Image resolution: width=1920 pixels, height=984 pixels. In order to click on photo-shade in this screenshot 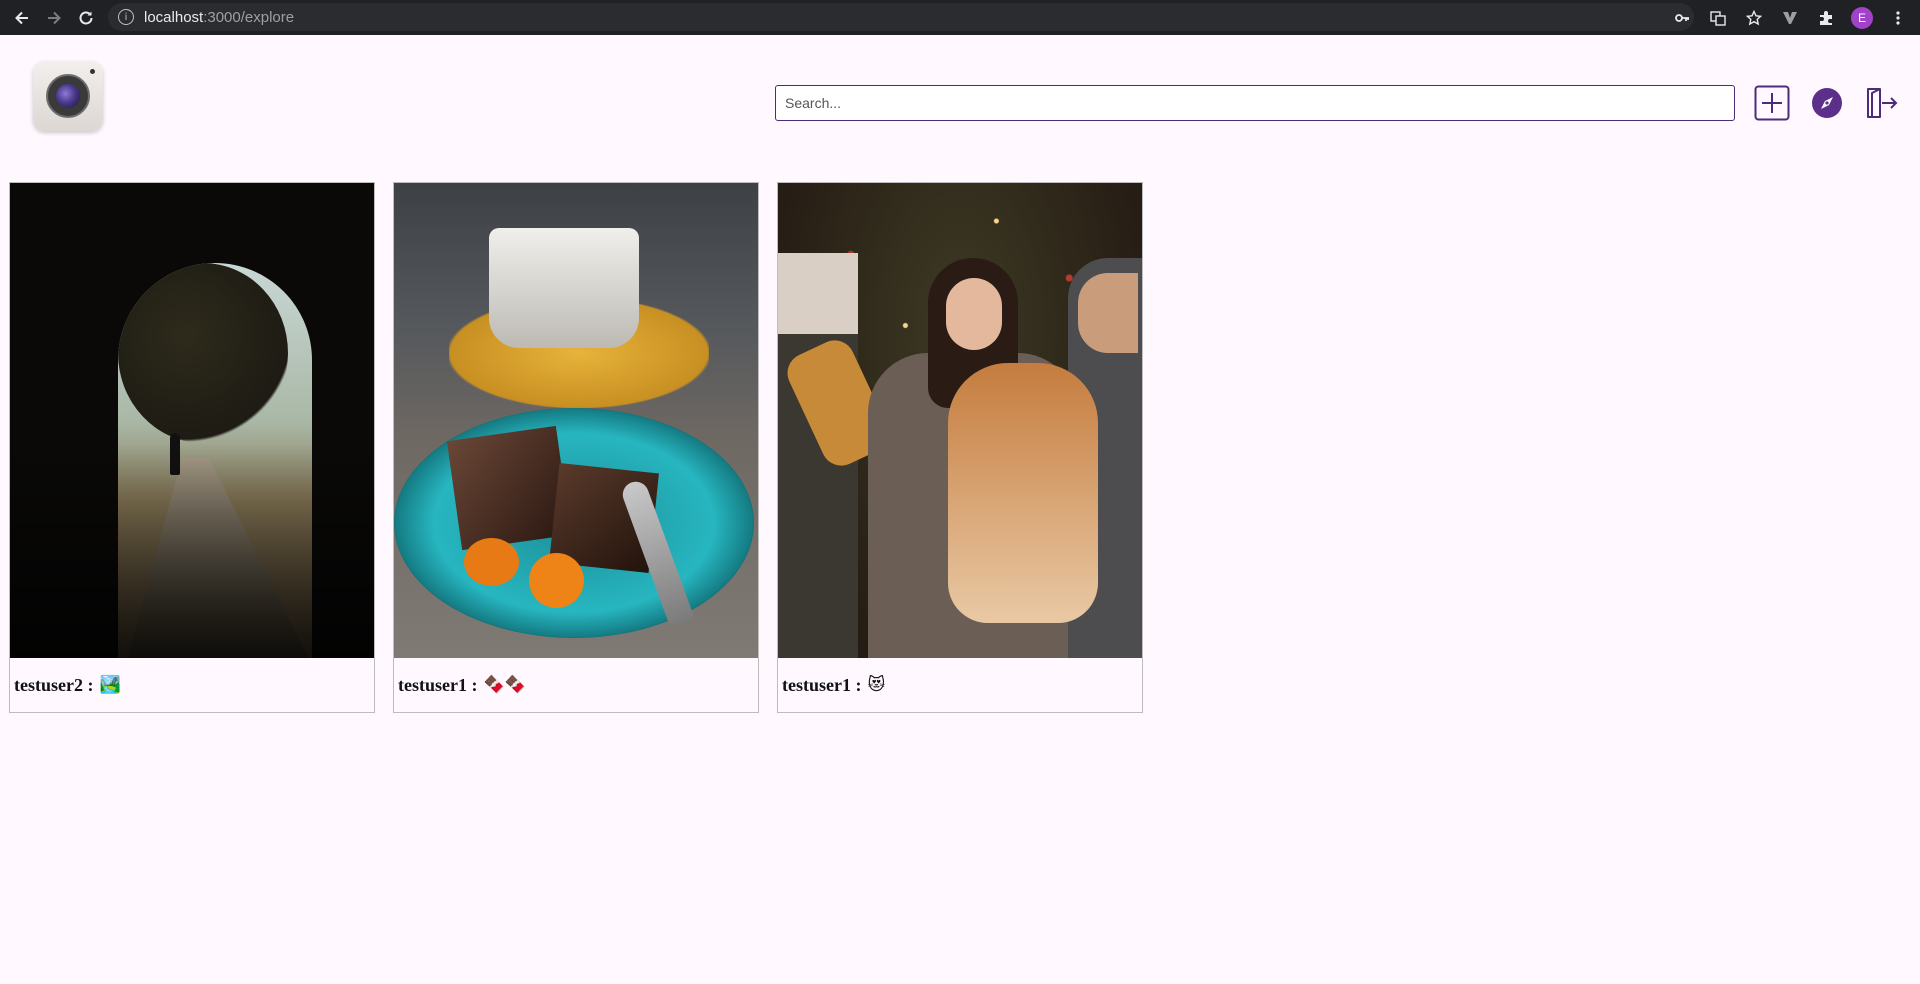, I will do `click(192, 550)`.